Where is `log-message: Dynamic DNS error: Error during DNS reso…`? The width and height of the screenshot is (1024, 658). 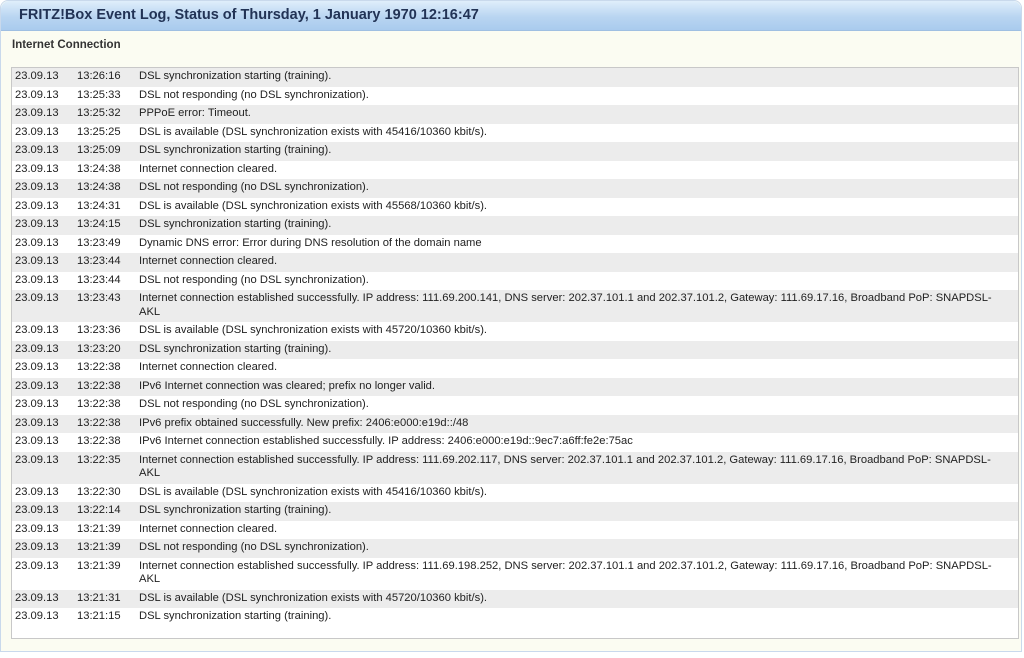 log-message: Dynamic DNS error: Error during DNS reso… is located at coordinates (578, 243).